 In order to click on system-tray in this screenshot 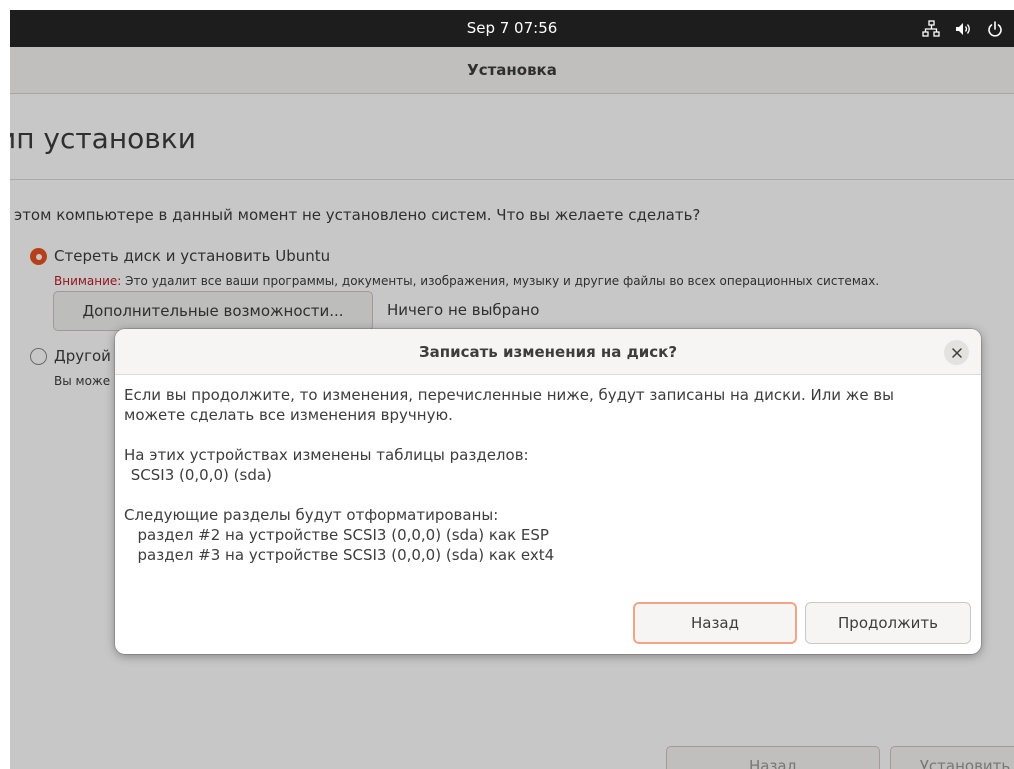, I will do `click(963, 28)`.